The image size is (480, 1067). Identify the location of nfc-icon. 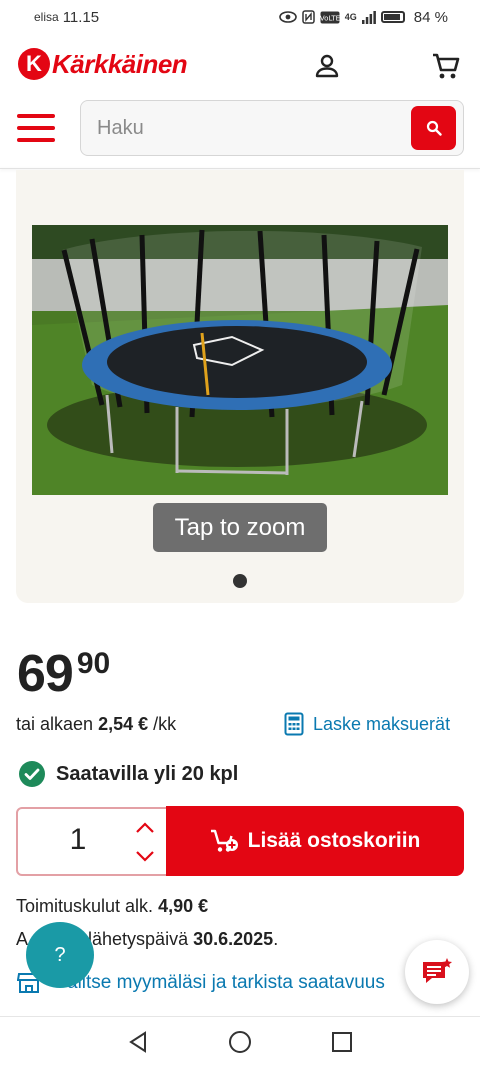
(308, 17).